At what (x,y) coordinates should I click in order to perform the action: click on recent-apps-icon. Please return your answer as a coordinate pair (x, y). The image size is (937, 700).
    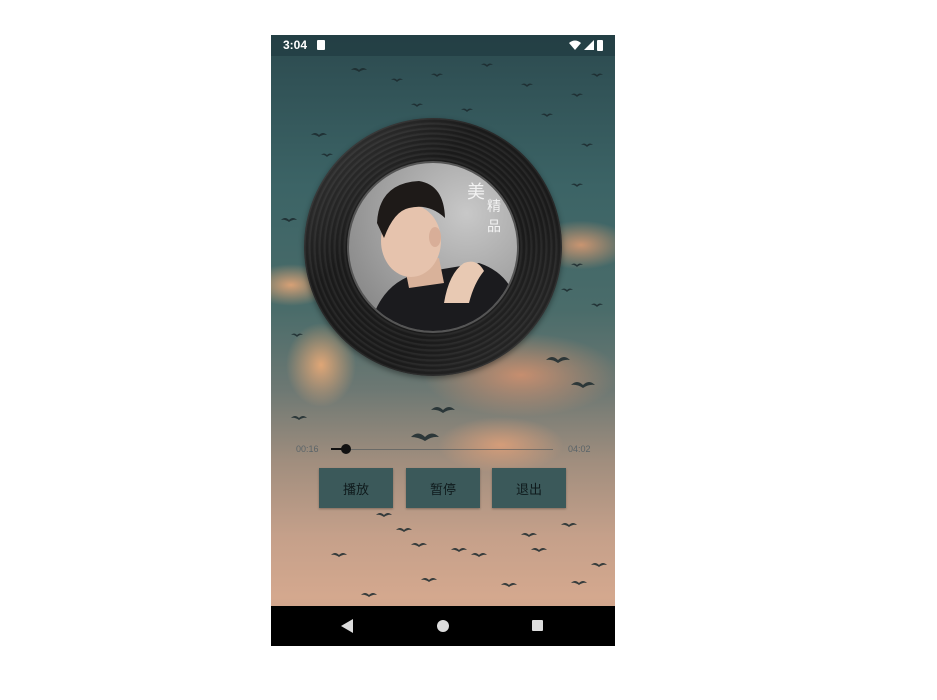
    Looking at the image, I should click on (537, 625).